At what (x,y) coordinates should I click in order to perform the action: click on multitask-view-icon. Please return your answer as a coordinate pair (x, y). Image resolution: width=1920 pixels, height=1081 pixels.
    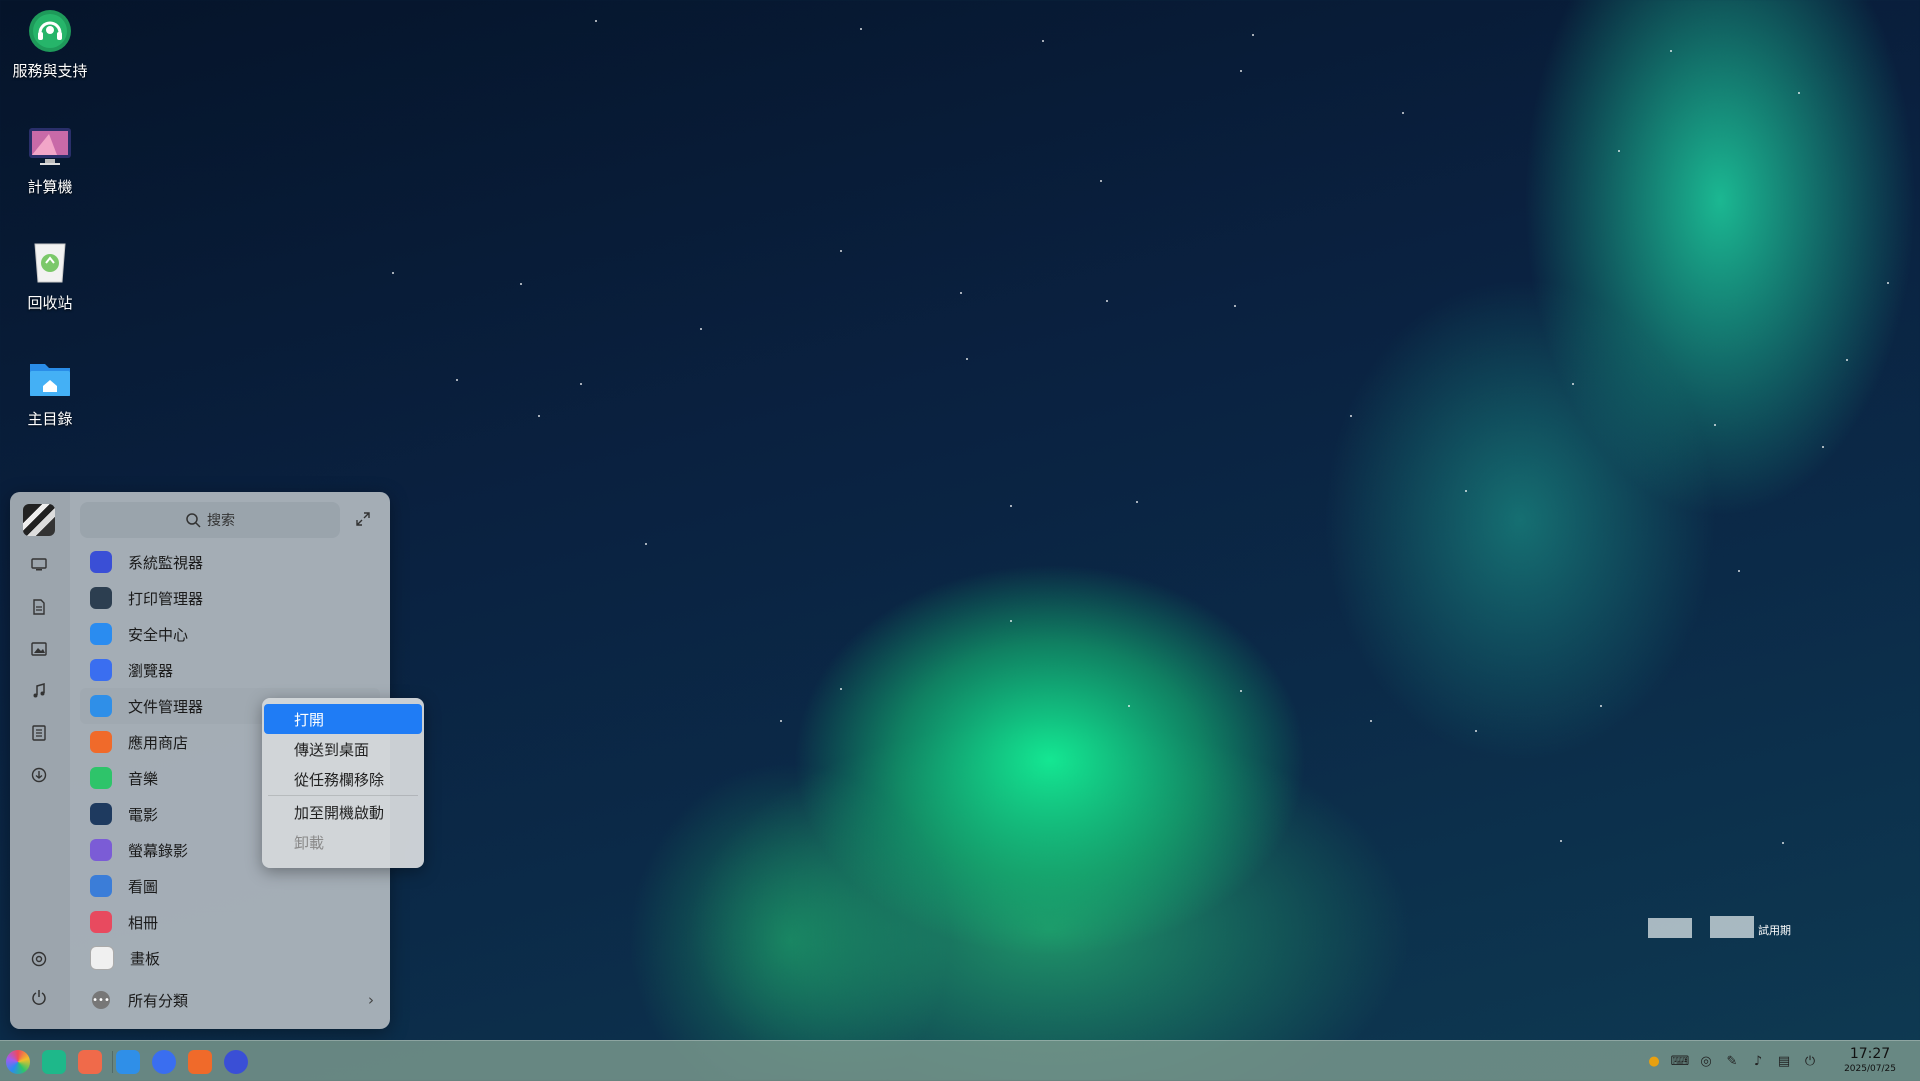
    Looking at the image, I should click on (54, 1062).